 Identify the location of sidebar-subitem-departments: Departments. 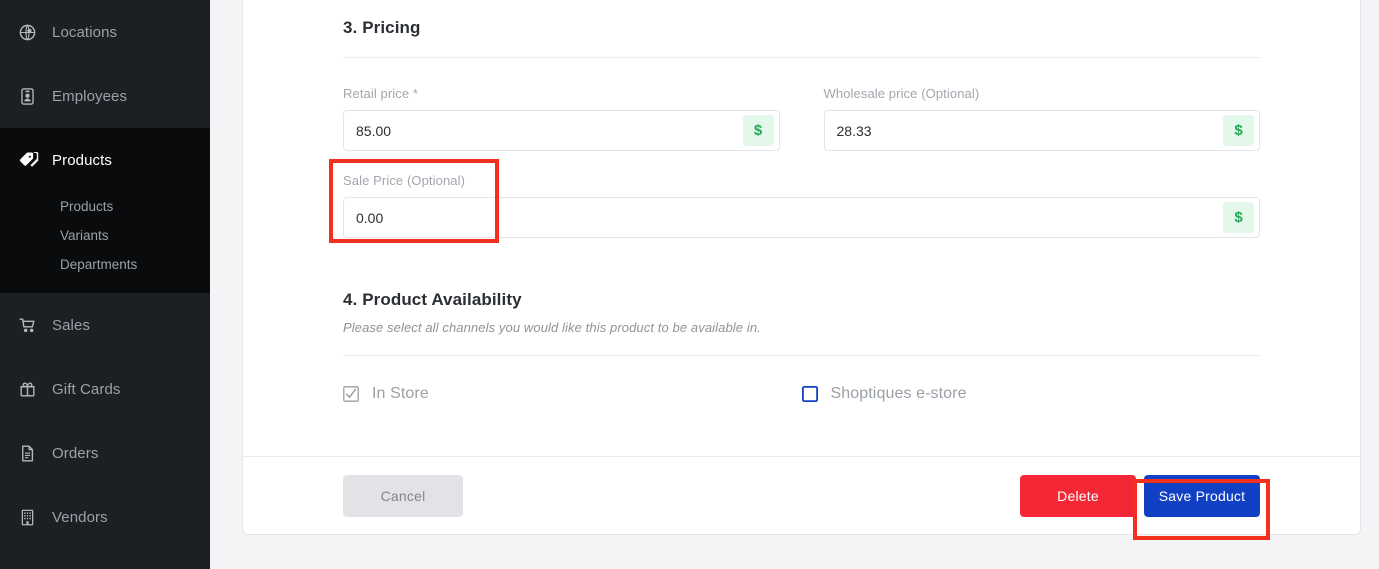
(105, 264).